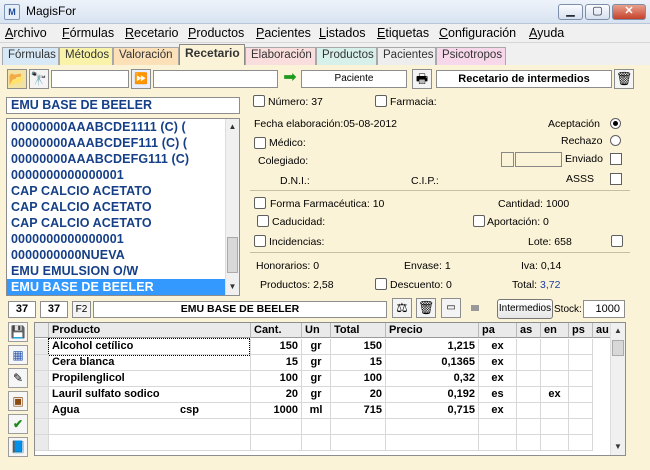  I want to click on calculator-icon: ▦, so click(18, 355).